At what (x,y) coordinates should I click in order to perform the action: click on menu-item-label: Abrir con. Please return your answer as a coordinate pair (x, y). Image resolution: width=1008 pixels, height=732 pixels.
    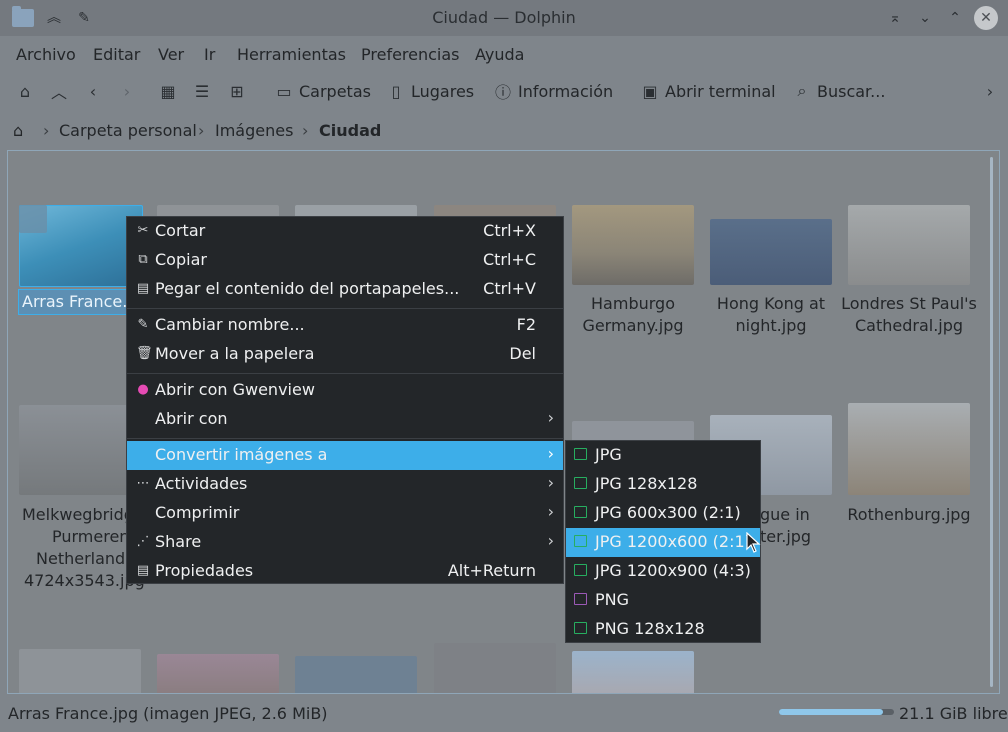
    Looking at the image, I should click on (191, 418).